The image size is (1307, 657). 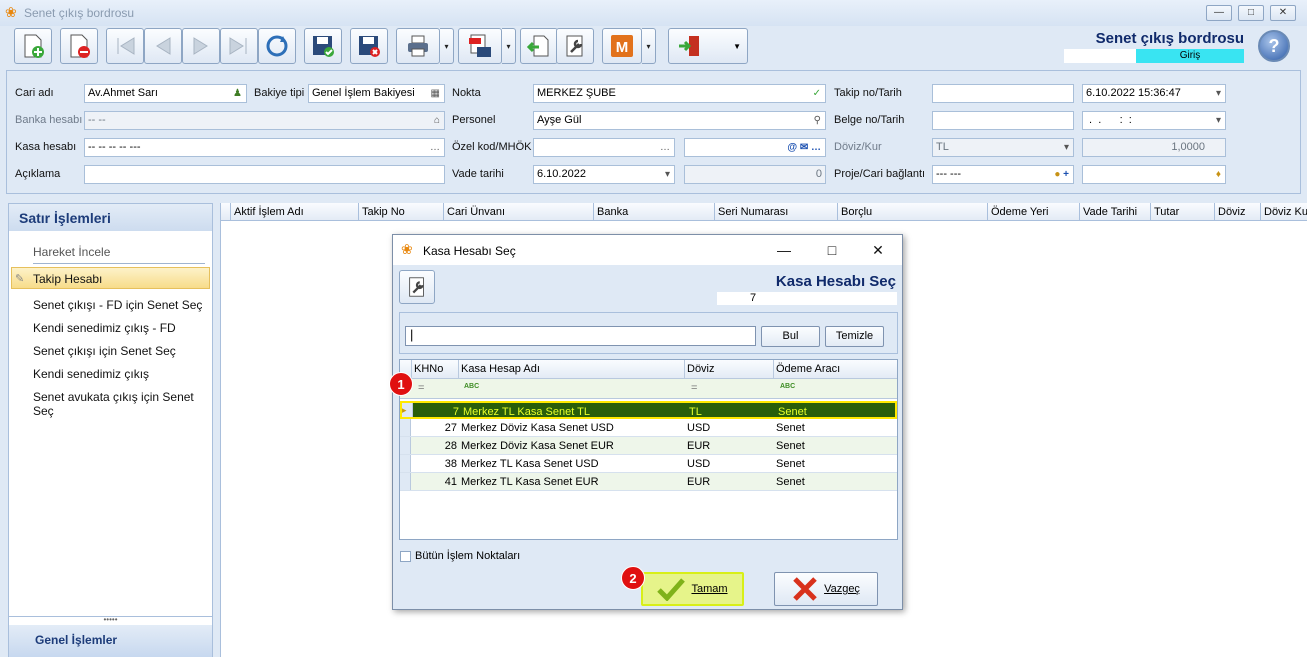 I want to click on find-button: Bul, so click(x=790, y=336).